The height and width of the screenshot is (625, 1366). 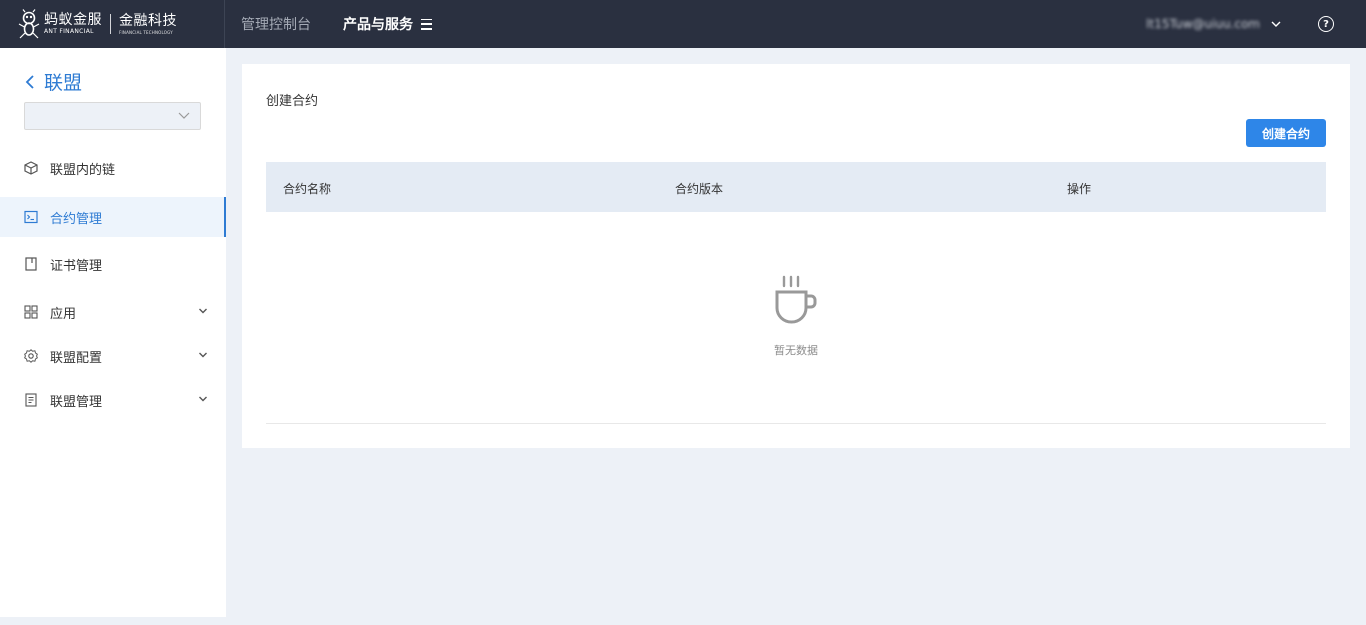 What do you see at coordinates (76, 402) in the screenshot?
I see `sidebar-item-label: 联盟管理` at bounding box center [76, 402].